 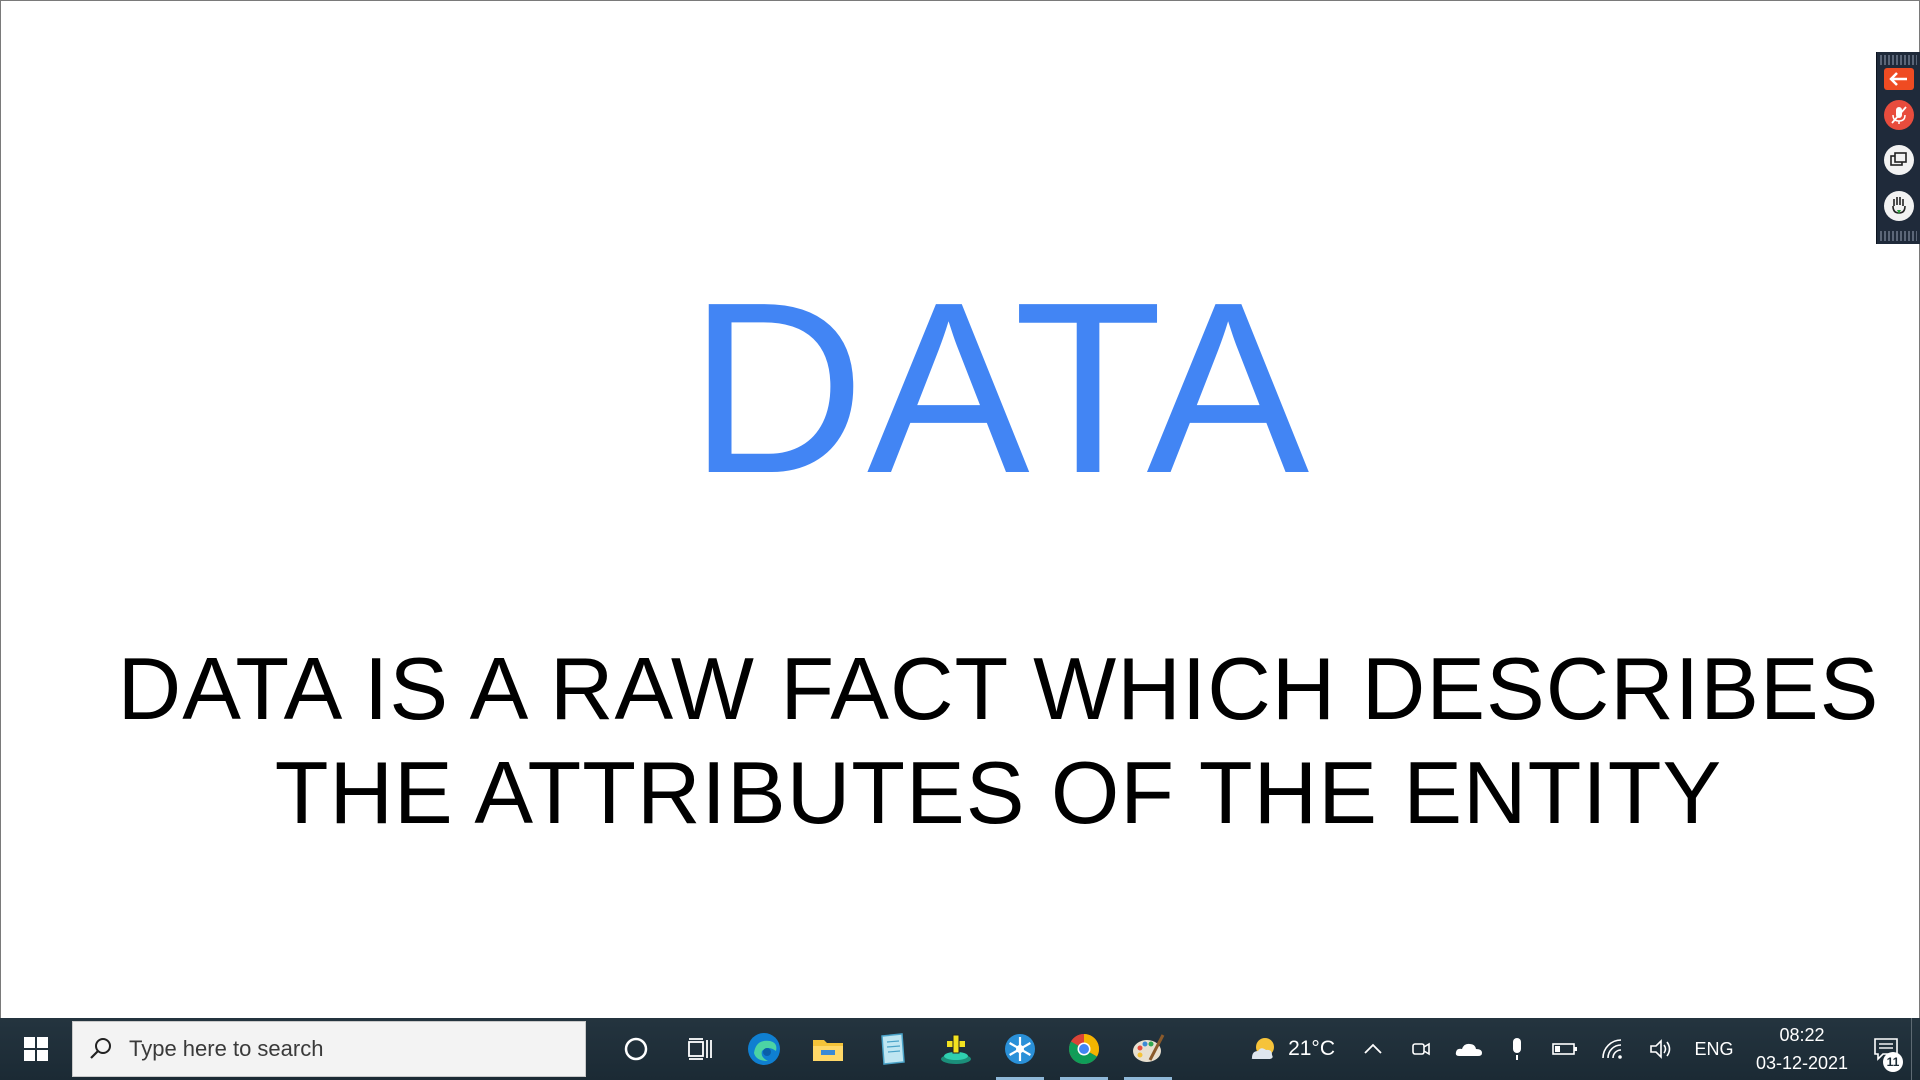 I want to click on toolbar-grip-bottom, so click(x=1898, y=236).